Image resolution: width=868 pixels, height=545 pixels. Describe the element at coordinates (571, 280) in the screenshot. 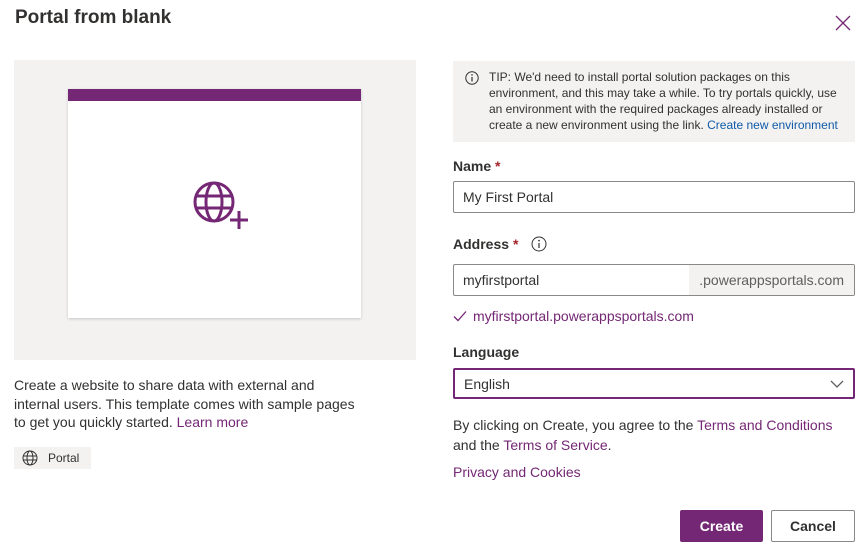

I see `address-input` at that location.